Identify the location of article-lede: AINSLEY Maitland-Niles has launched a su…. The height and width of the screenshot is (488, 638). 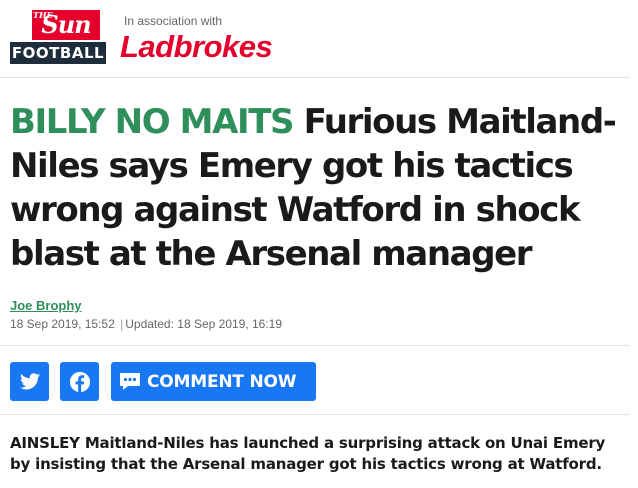
(308, 453).